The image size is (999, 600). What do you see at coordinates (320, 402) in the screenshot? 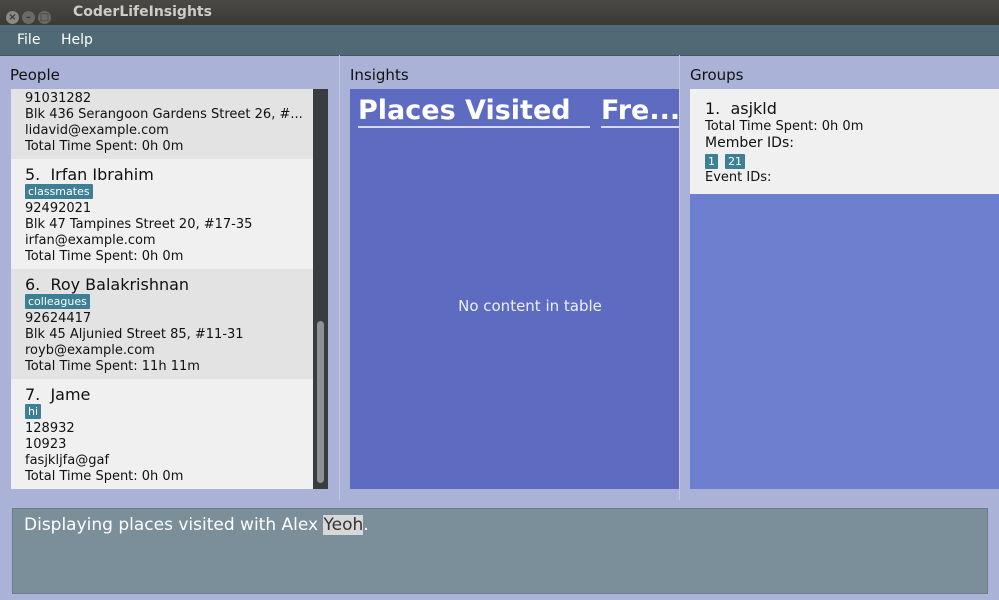
I see `scrollbar-thumb` at bounding box center [320, 402].